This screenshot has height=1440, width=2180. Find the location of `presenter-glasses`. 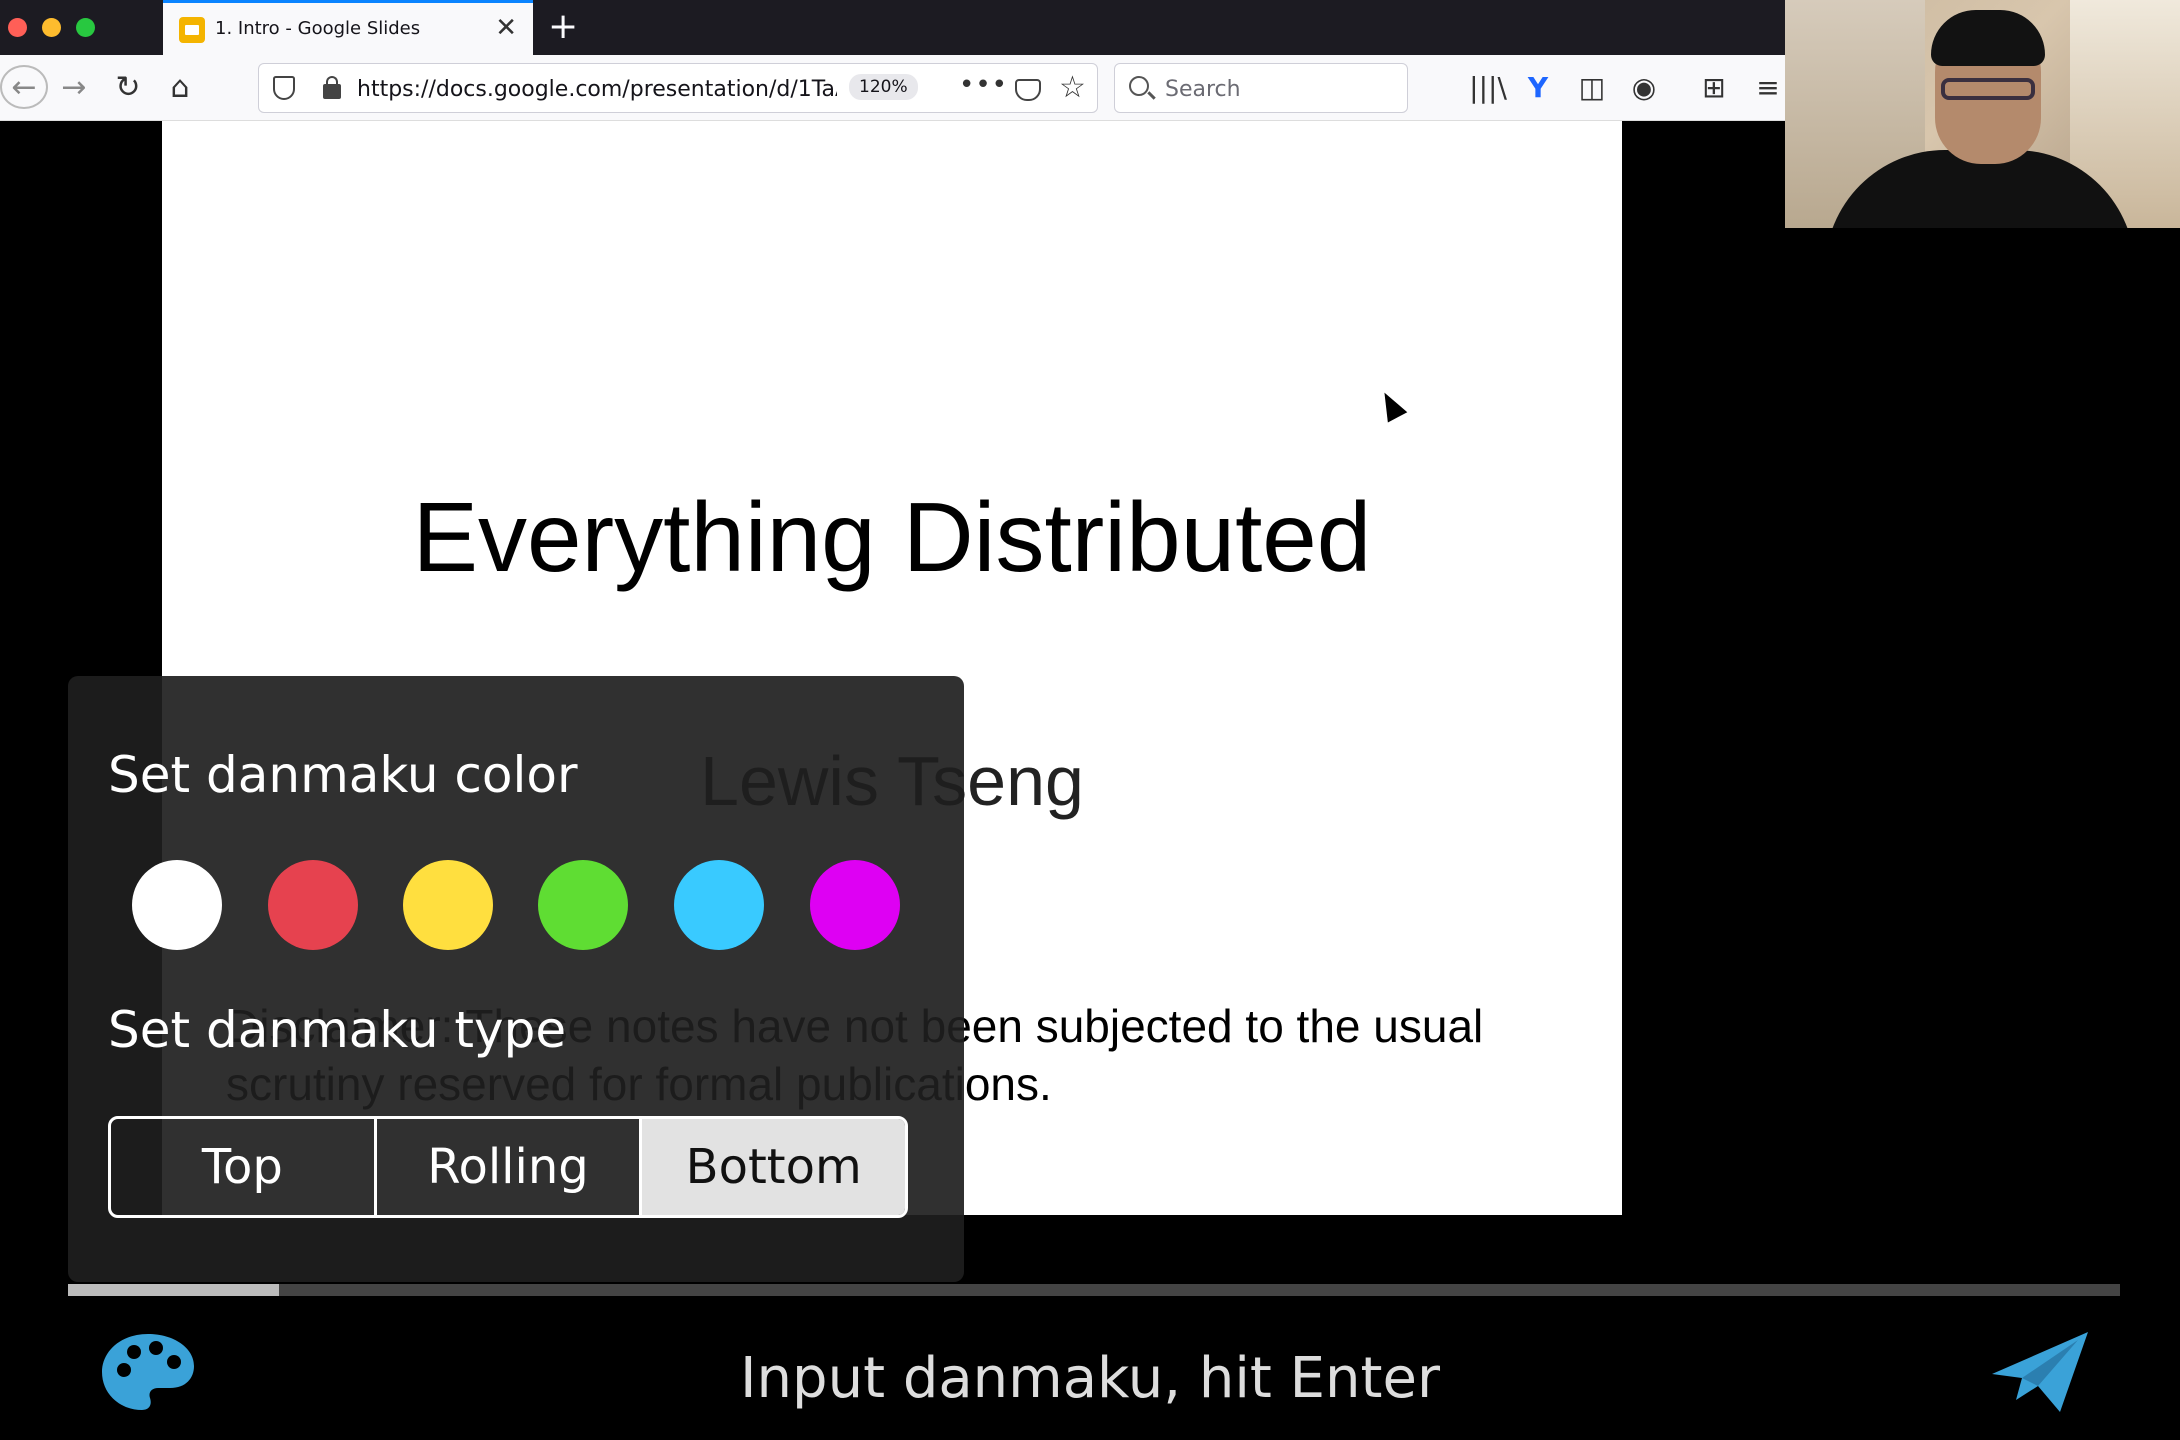

presenter-glasses is located at coordinates (1988, 89).